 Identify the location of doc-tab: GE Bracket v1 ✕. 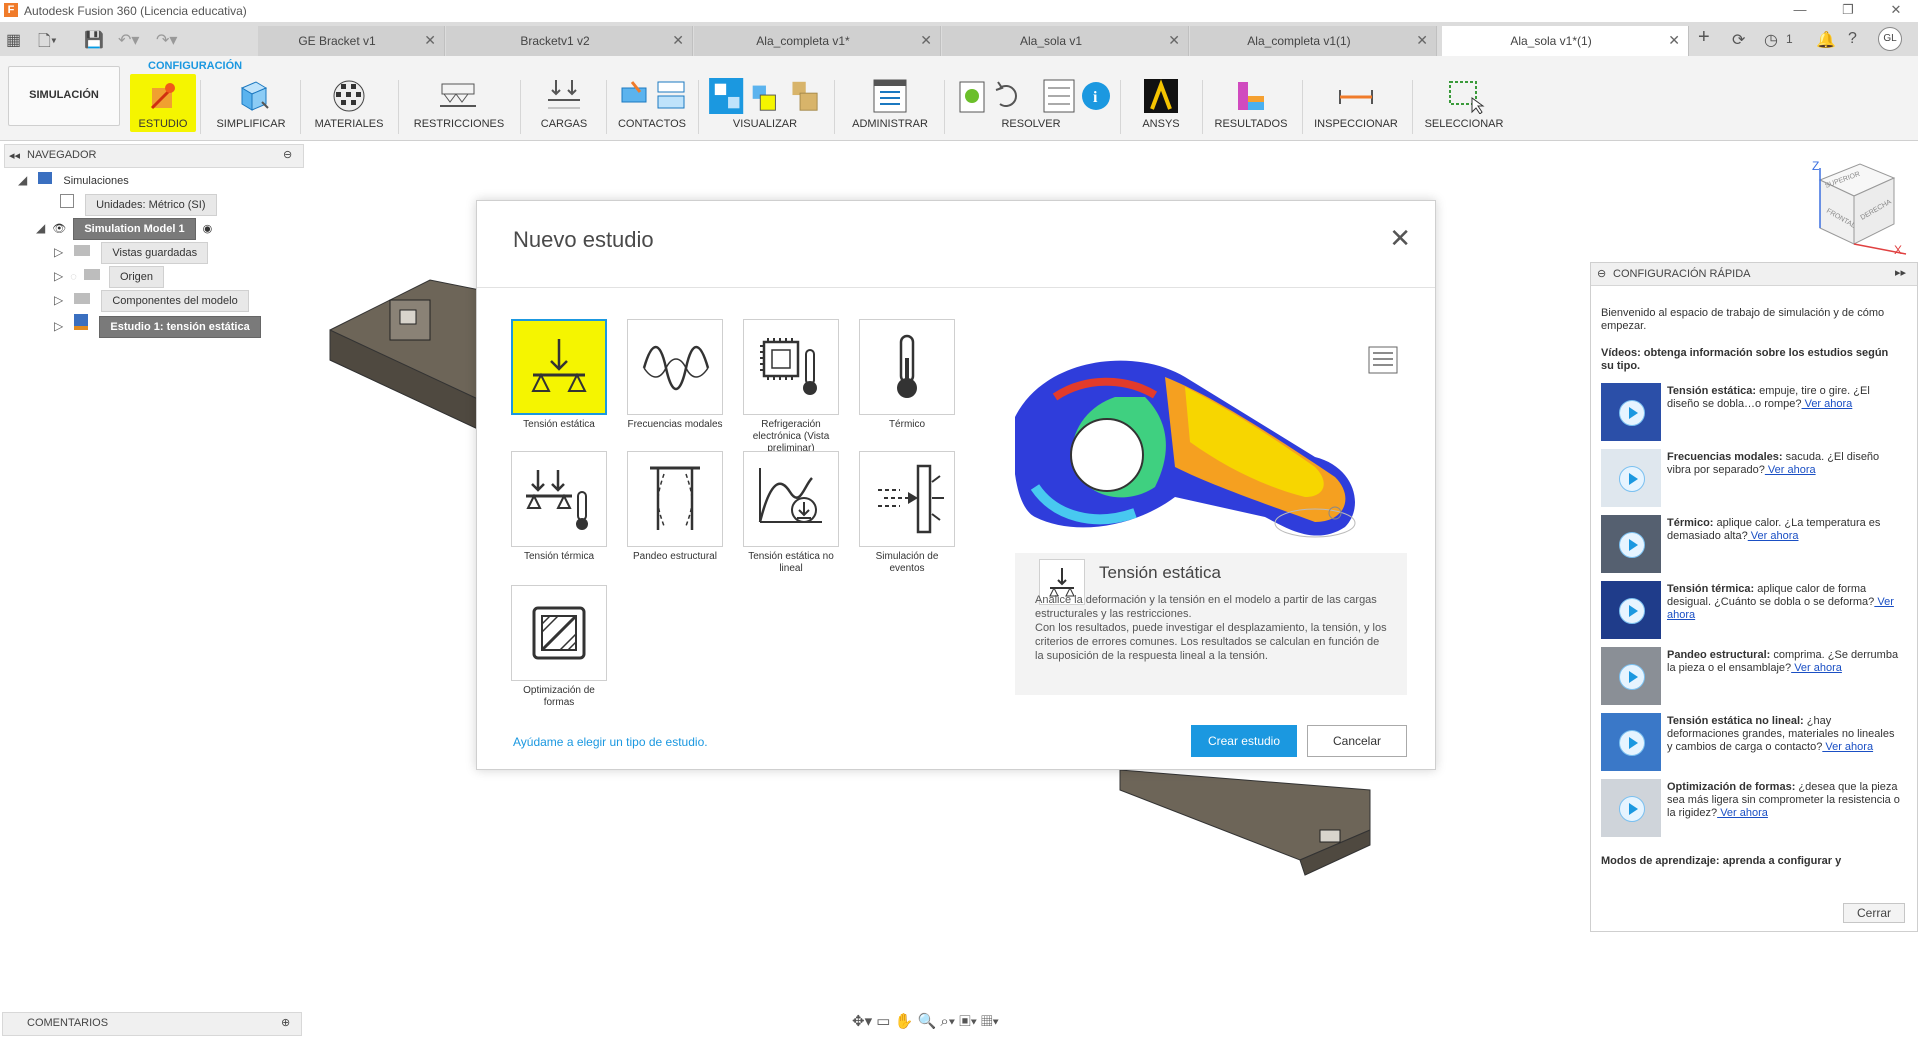
(351, 41).